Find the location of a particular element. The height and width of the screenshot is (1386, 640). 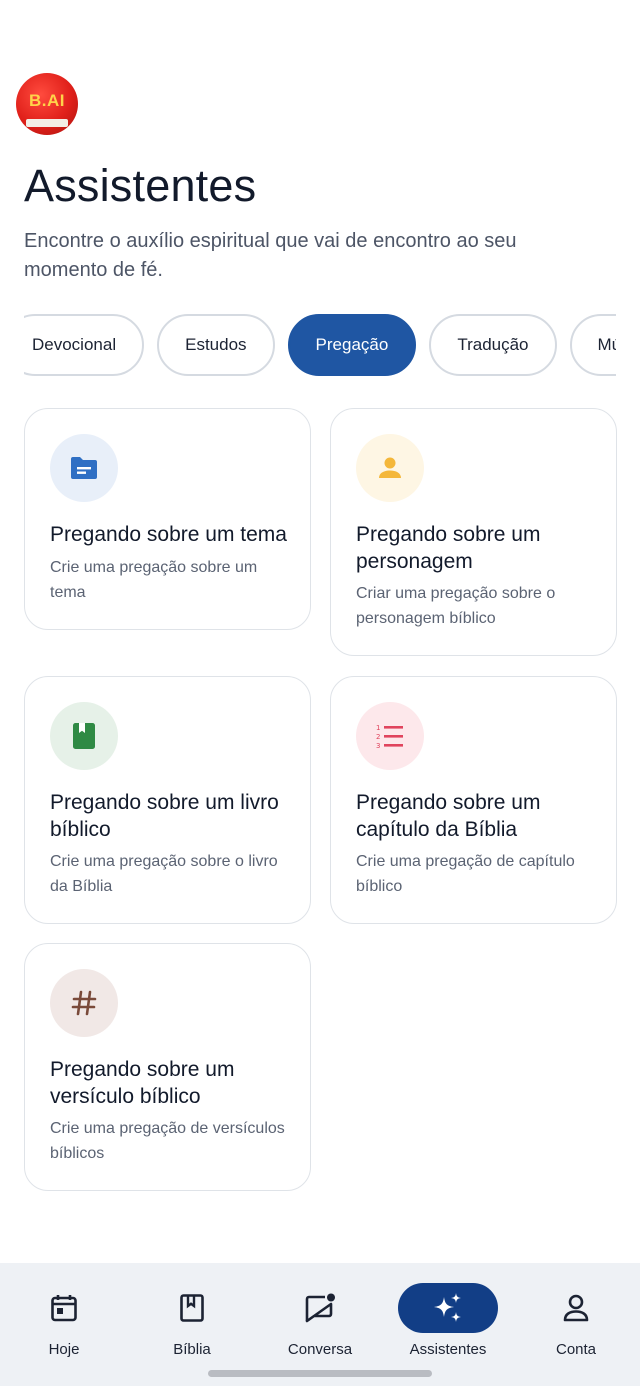

svg-text: 1 is located at coordinates (378, 728).